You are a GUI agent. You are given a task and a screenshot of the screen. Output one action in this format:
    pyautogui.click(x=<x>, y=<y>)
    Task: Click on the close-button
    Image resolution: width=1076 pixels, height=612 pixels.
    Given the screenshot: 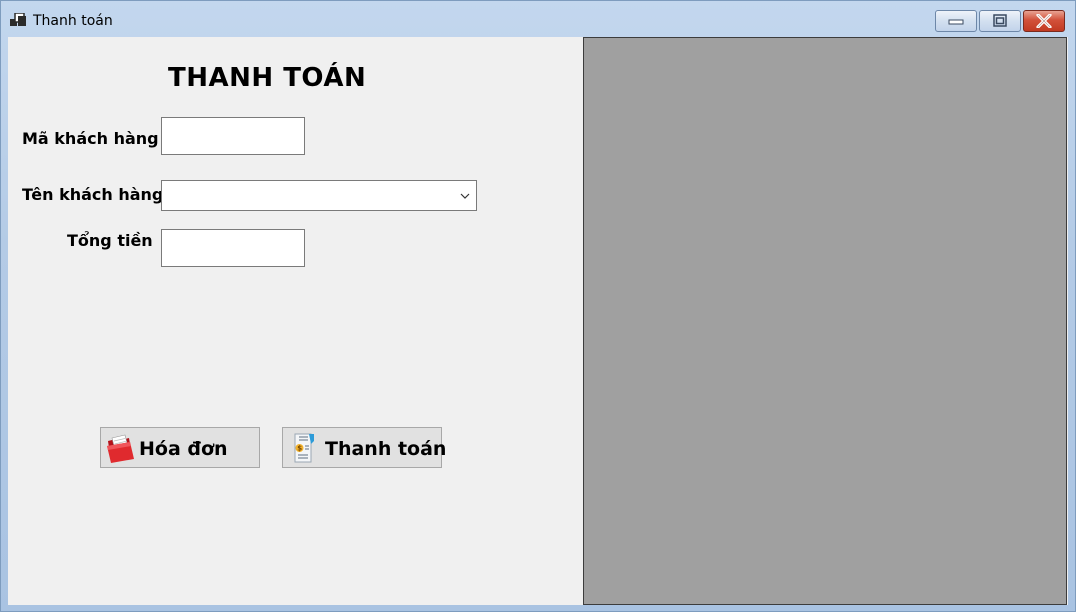 What is the action you would take?
    pyautogui.click(x=1044, y=21)
    